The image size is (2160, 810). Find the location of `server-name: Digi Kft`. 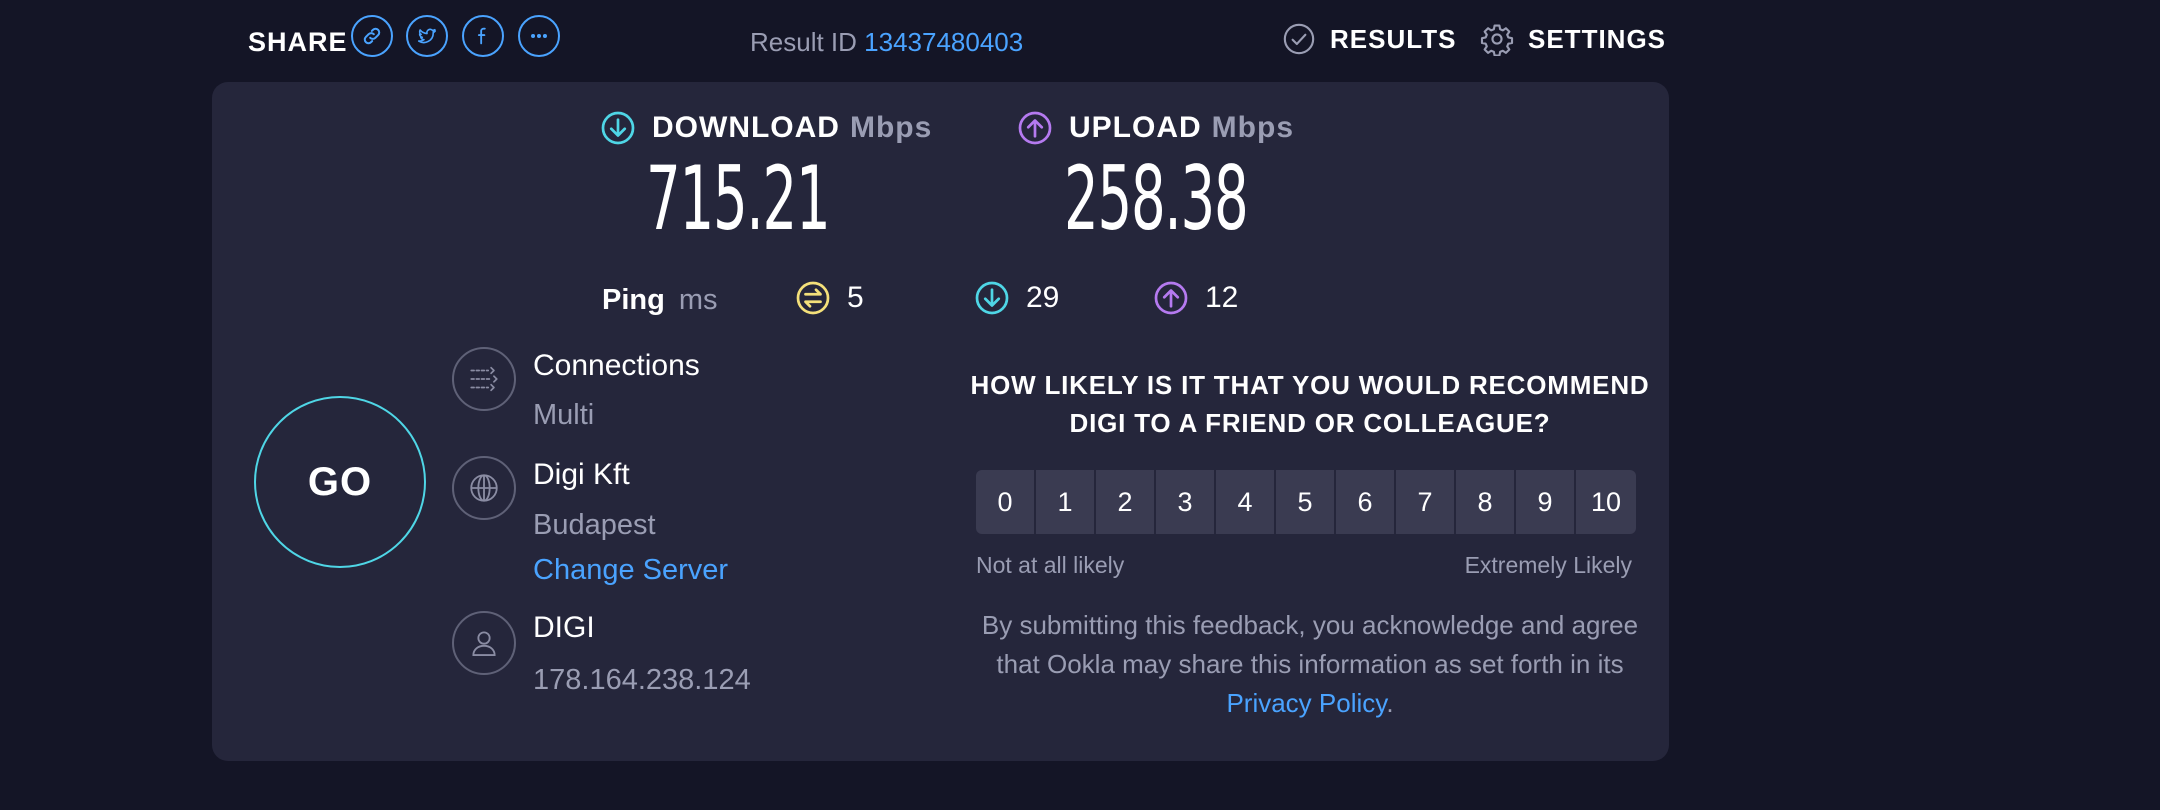

server-name: Digi Kft is located at coordinates (581, 474).